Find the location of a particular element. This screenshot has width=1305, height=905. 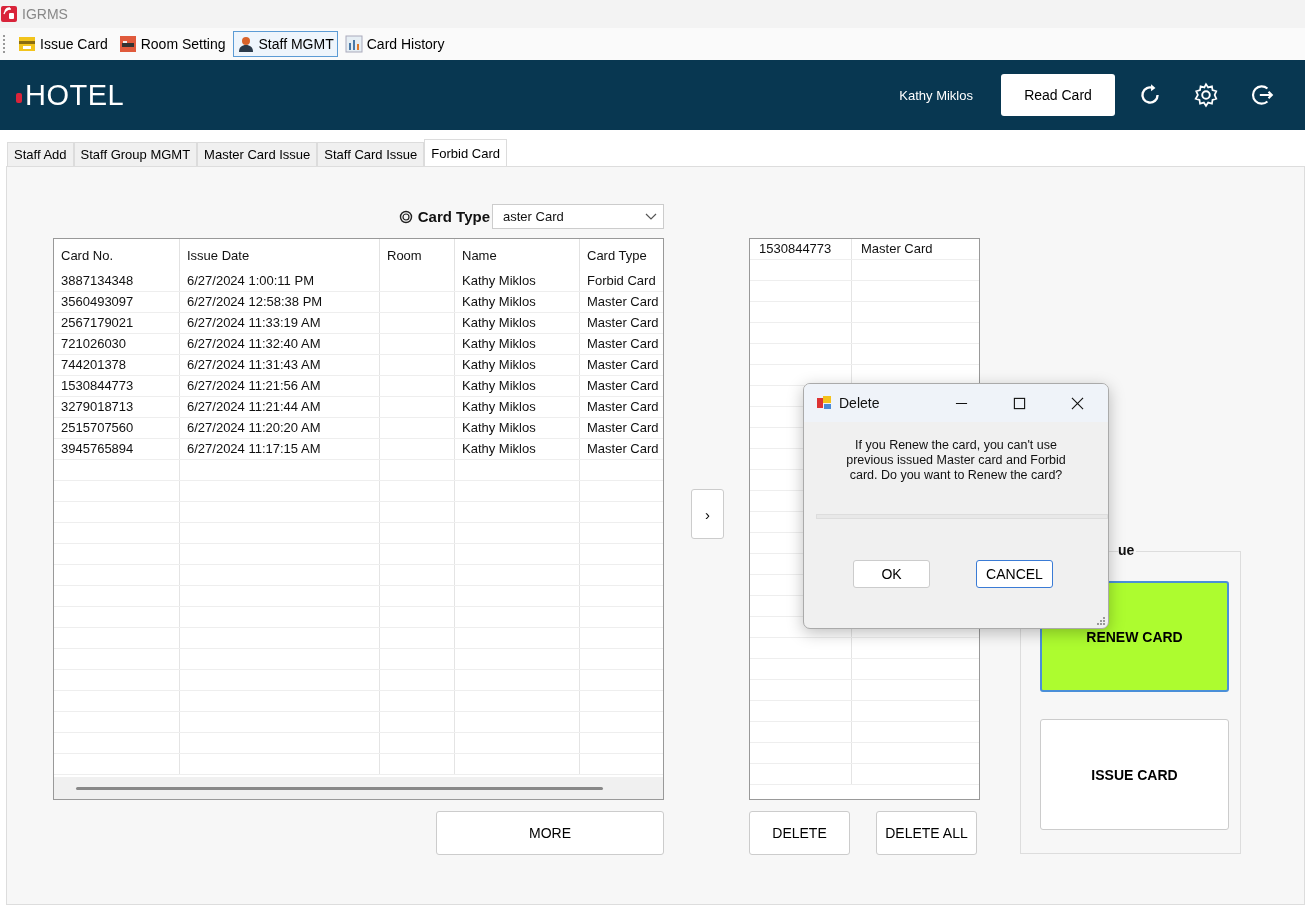

delete-all-button: DELETE ALL is located at coordinates (926, 833).